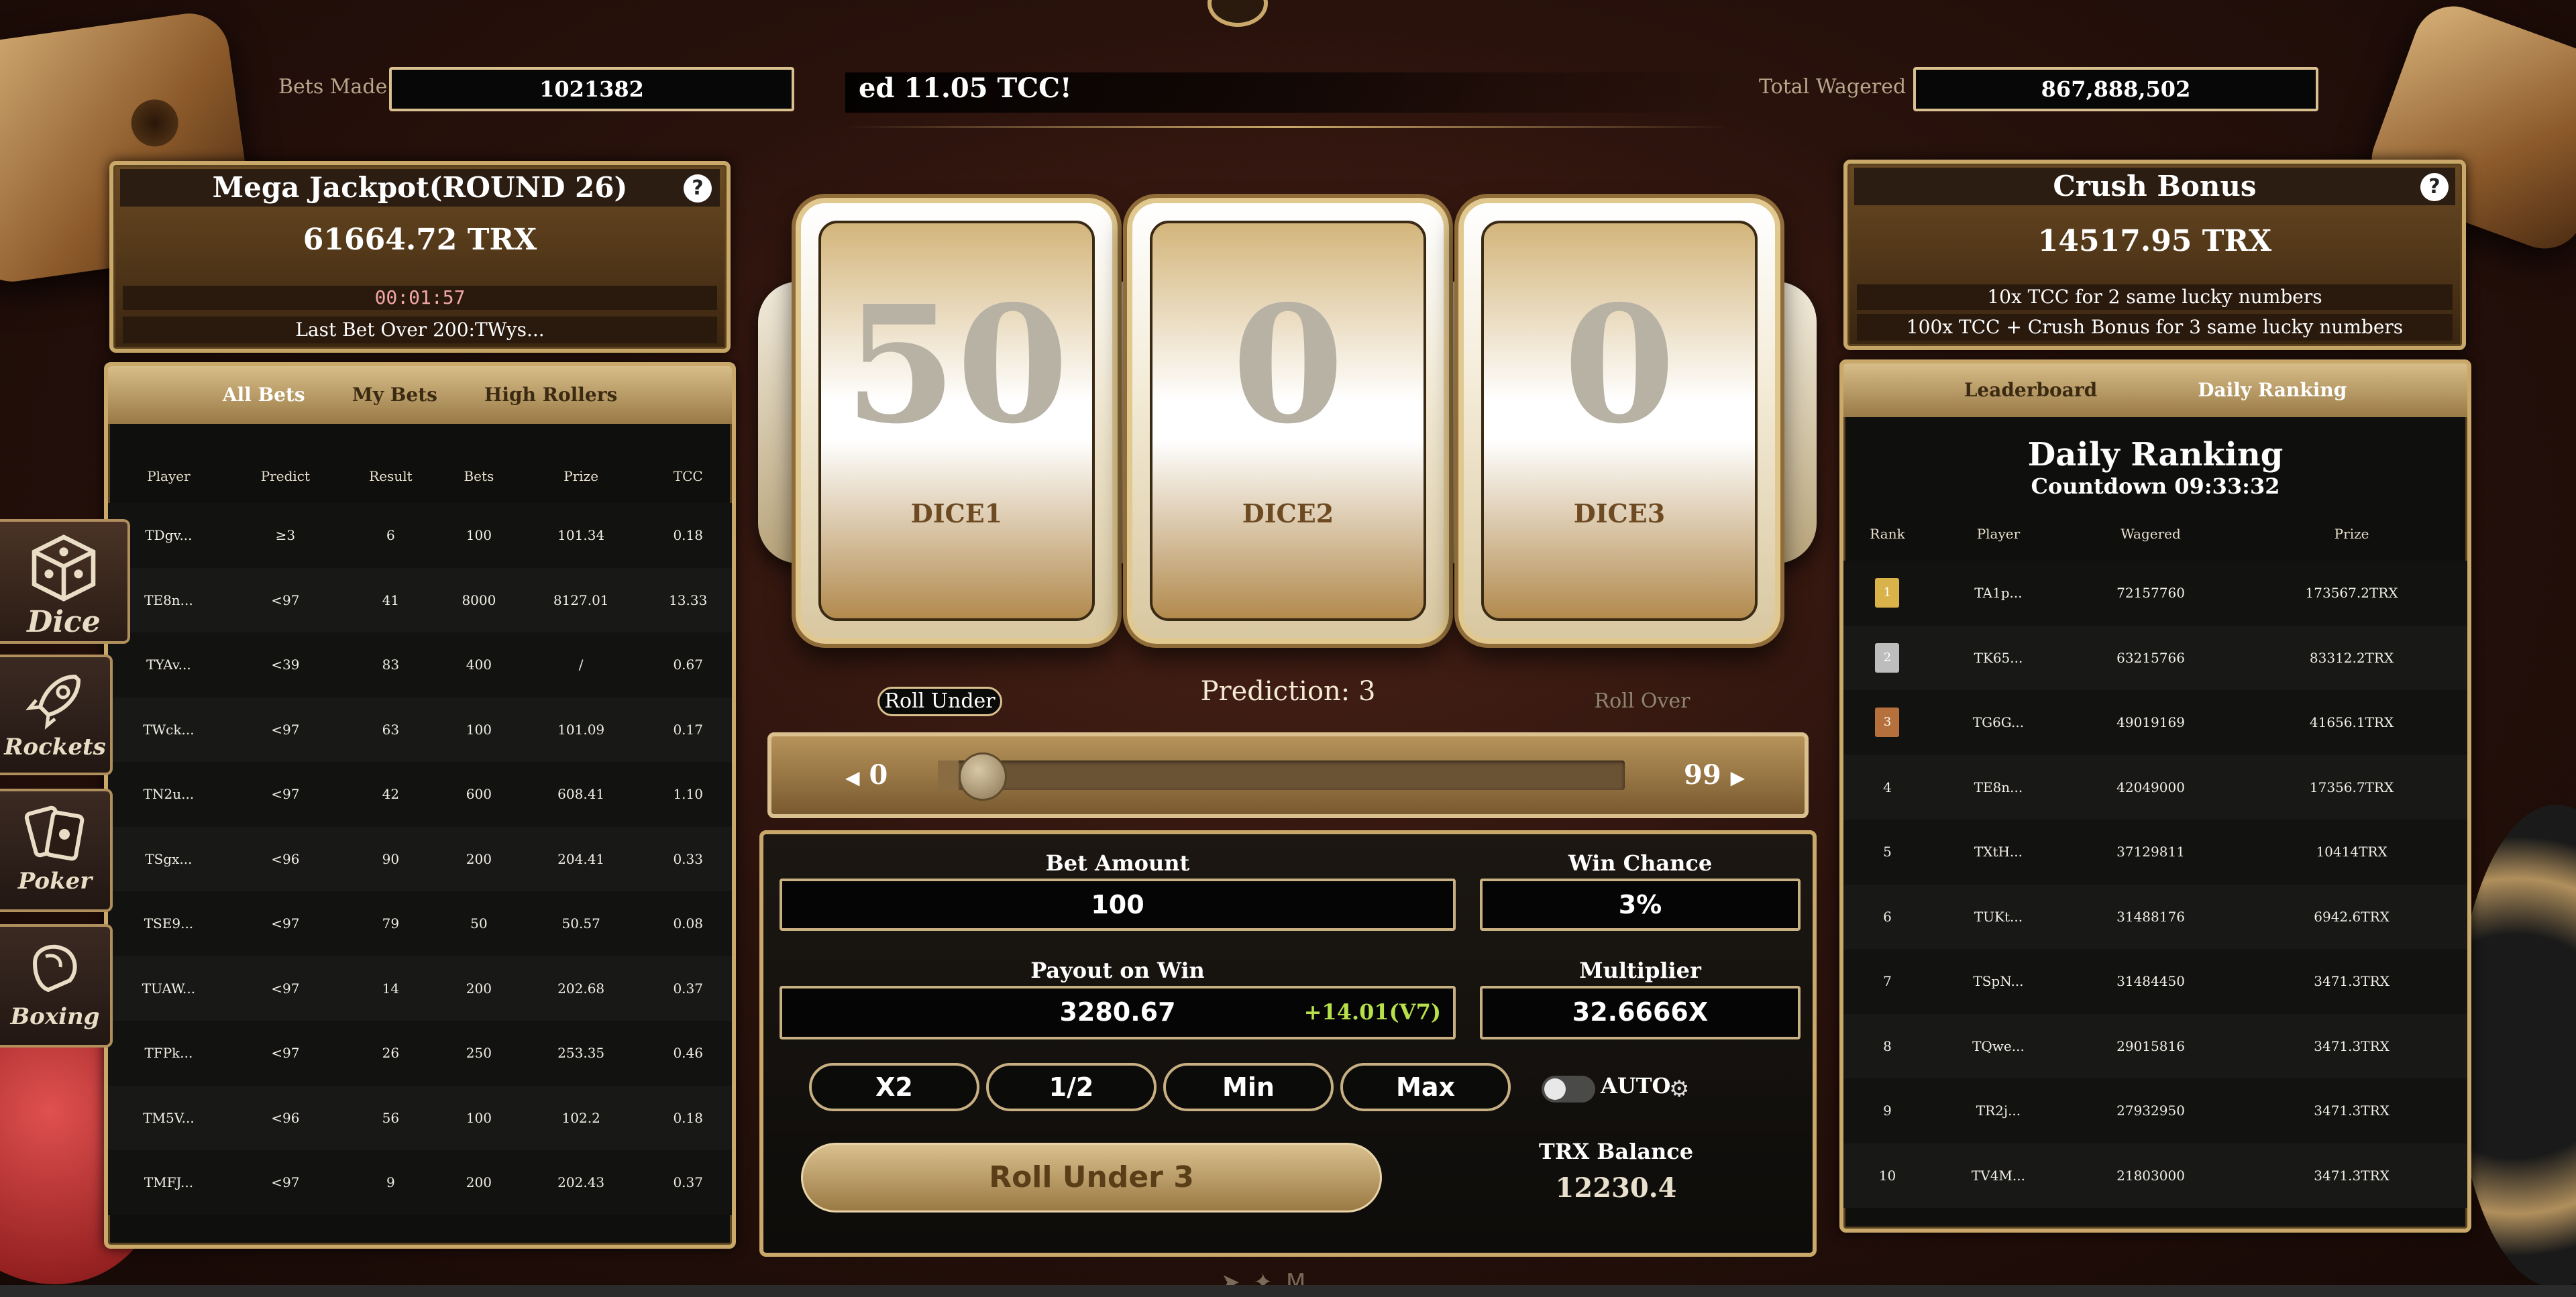  What do you see at coordinates (1887, 1110) in the screenshot?
I see `cell-rank: 9` at bounding box center [1887, 1110].